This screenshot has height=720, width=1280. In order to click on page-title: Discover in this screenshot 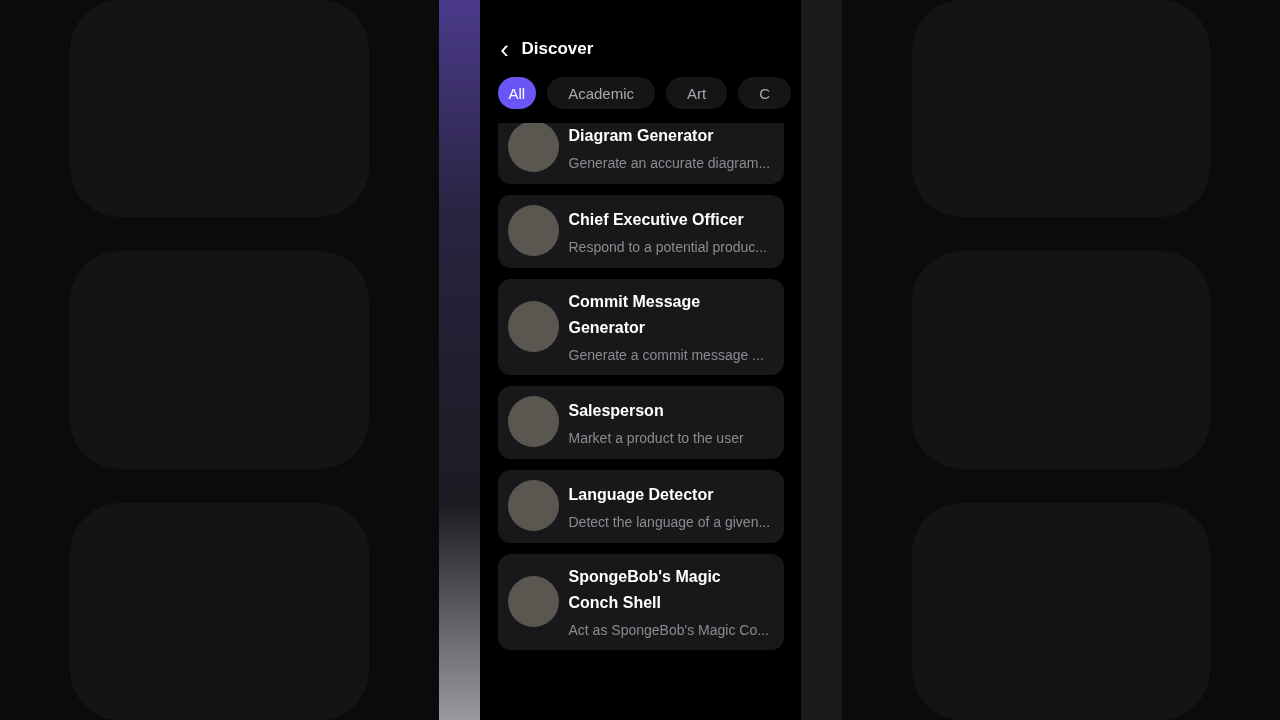, I will do `click(557, 49)`.